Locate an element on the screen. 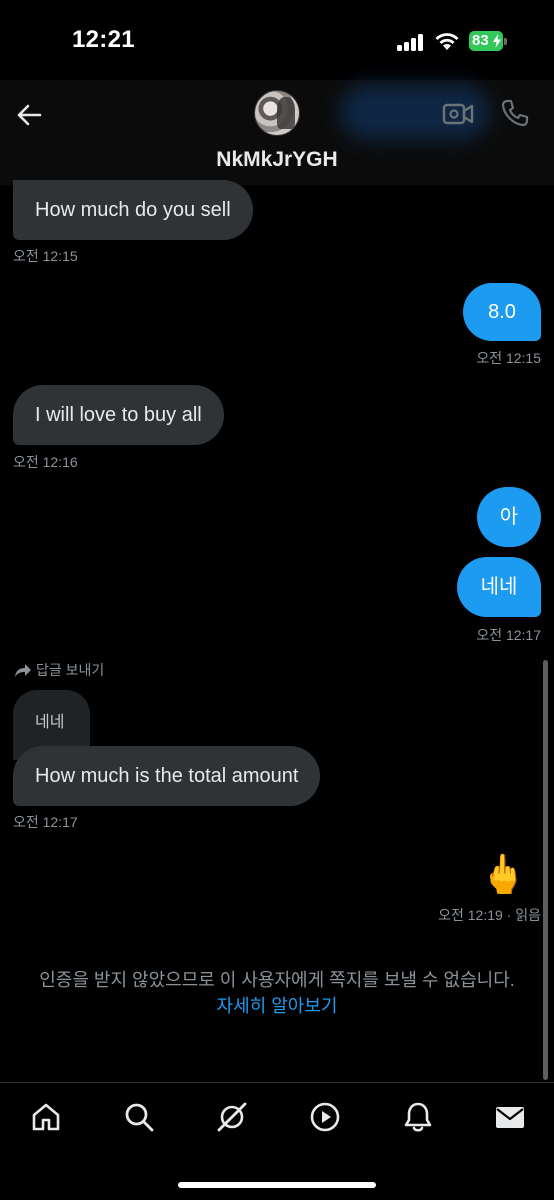  reply-label: 답글 보내기 is located at coordinates (59, 670).